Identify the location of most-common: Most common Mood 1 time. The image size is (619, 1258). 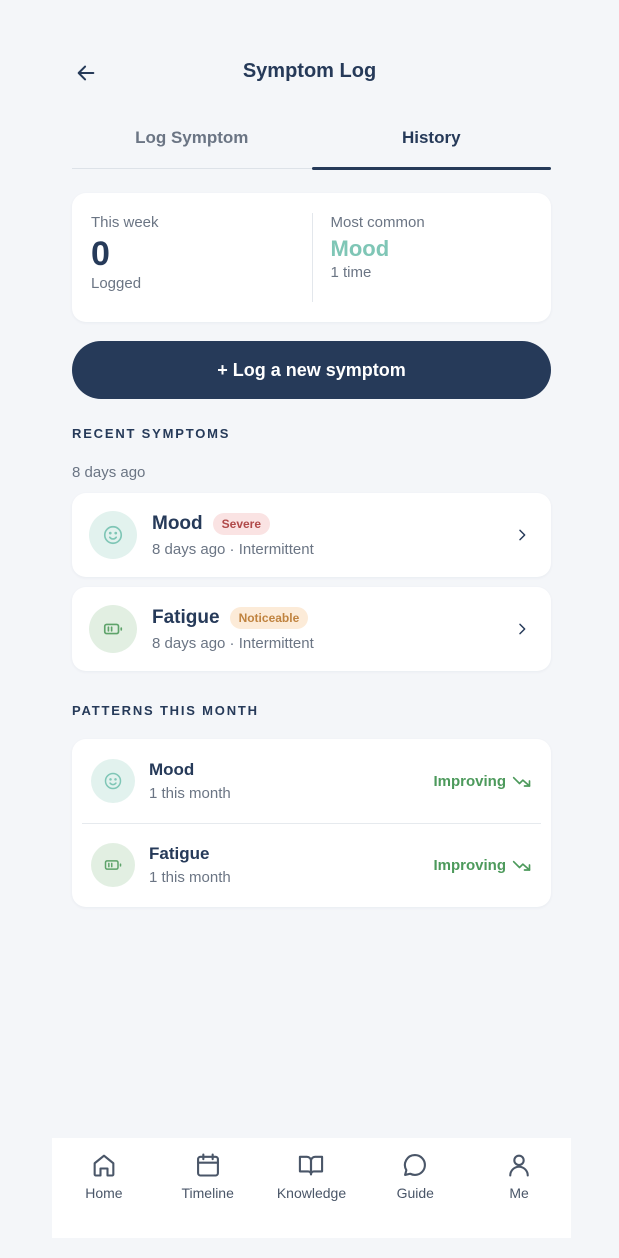
(431, 257).